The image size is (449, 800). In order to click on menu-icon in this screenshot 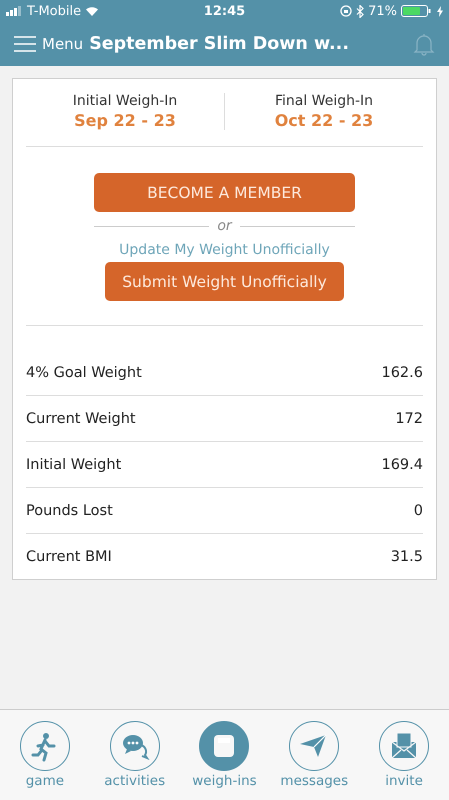, I will do `click(25, 44)`.